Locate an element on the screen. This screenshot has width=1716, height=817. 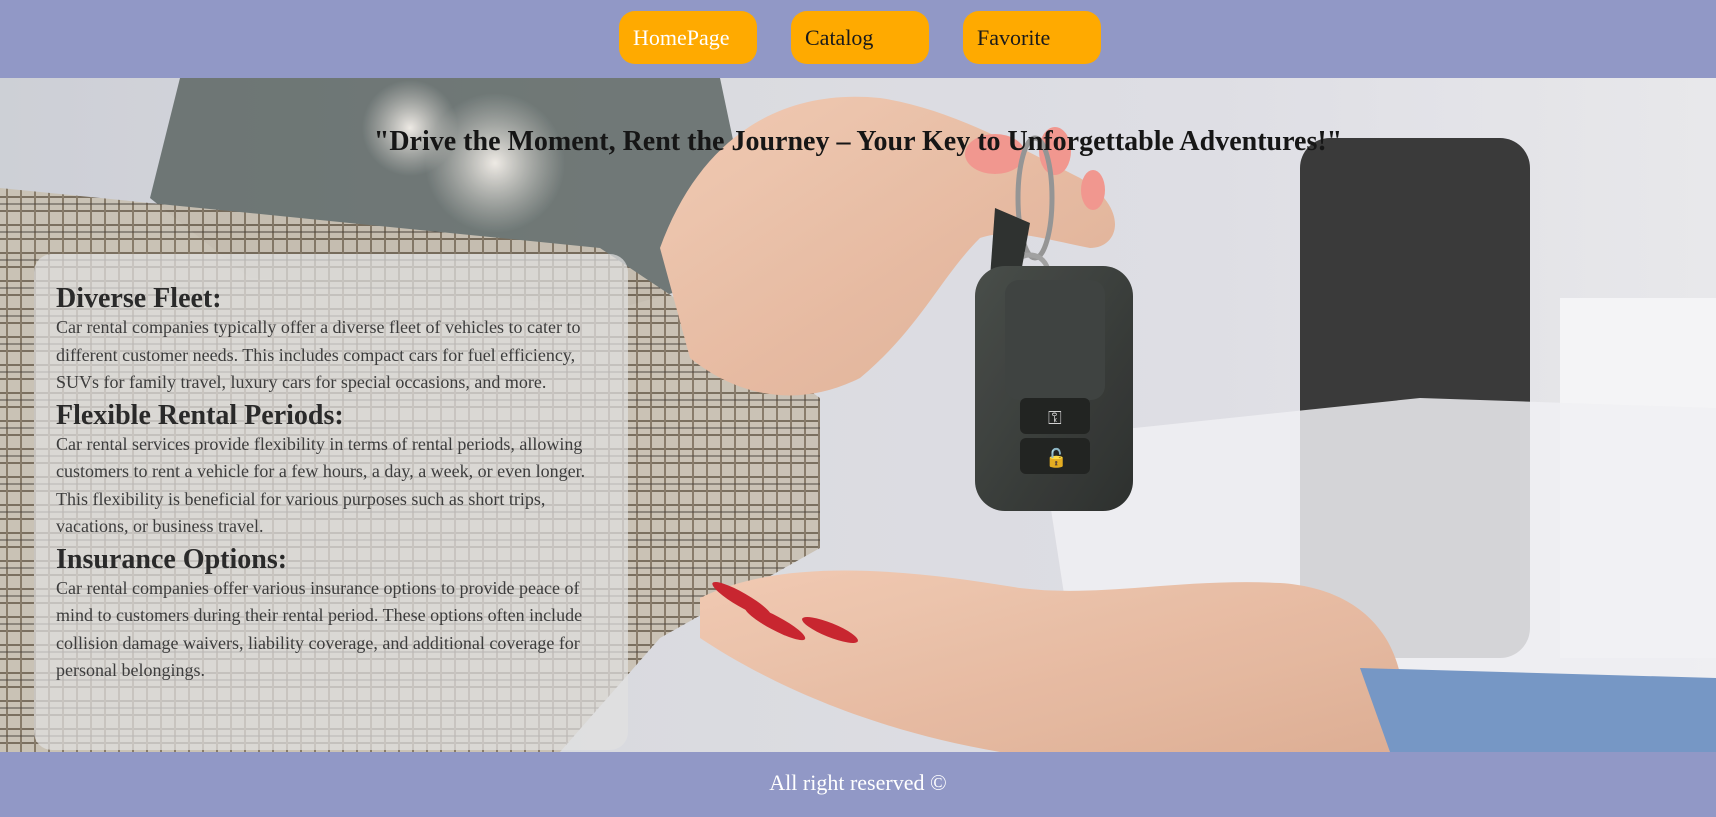
nav-homepage-button: HomePage is located at coordinates (688, 37).